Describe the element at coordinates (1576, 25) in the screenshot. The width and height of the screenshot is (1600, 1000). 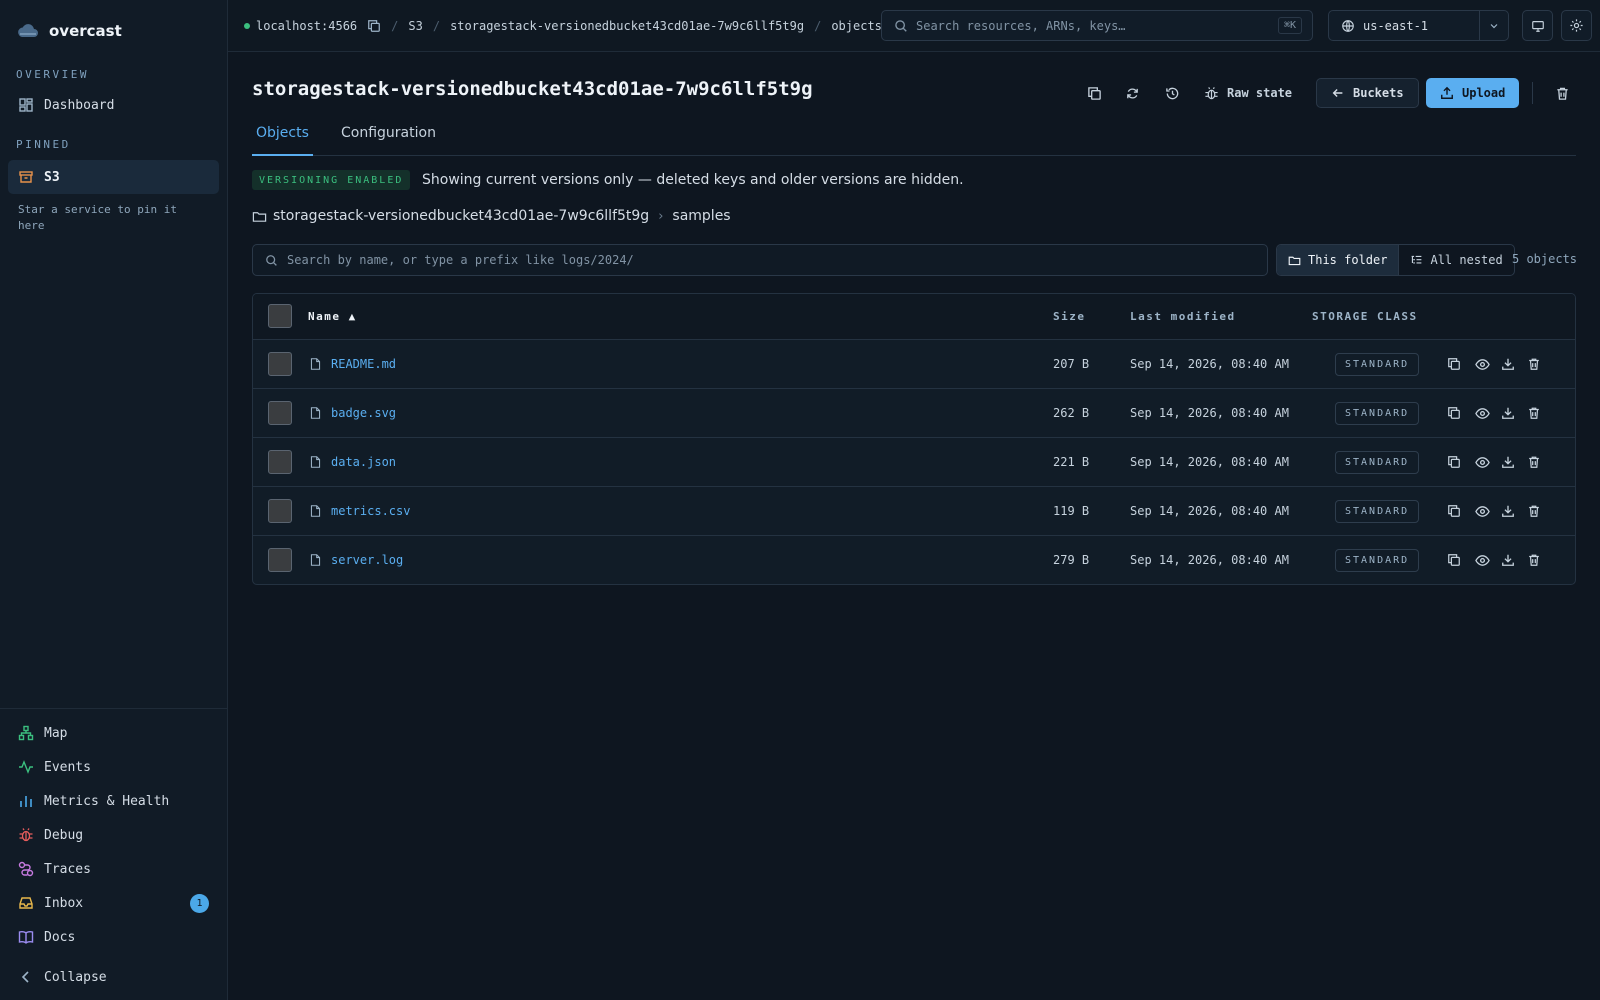
I see `settings-button` at that location.